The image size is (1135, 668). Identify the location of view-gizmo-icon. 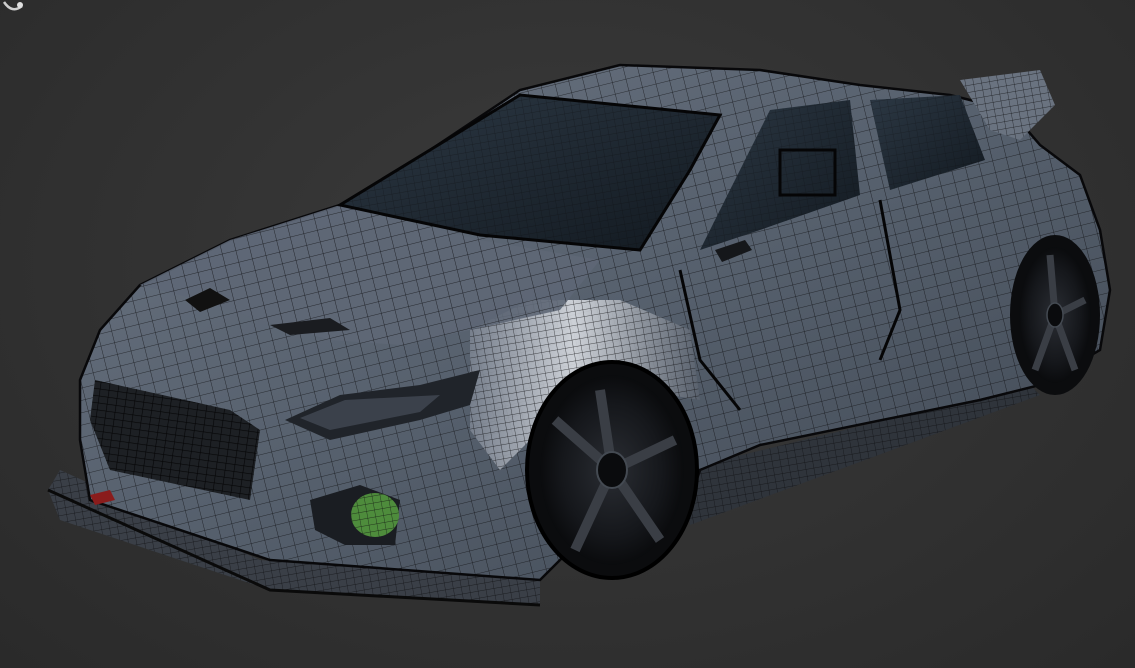
(12, 8).